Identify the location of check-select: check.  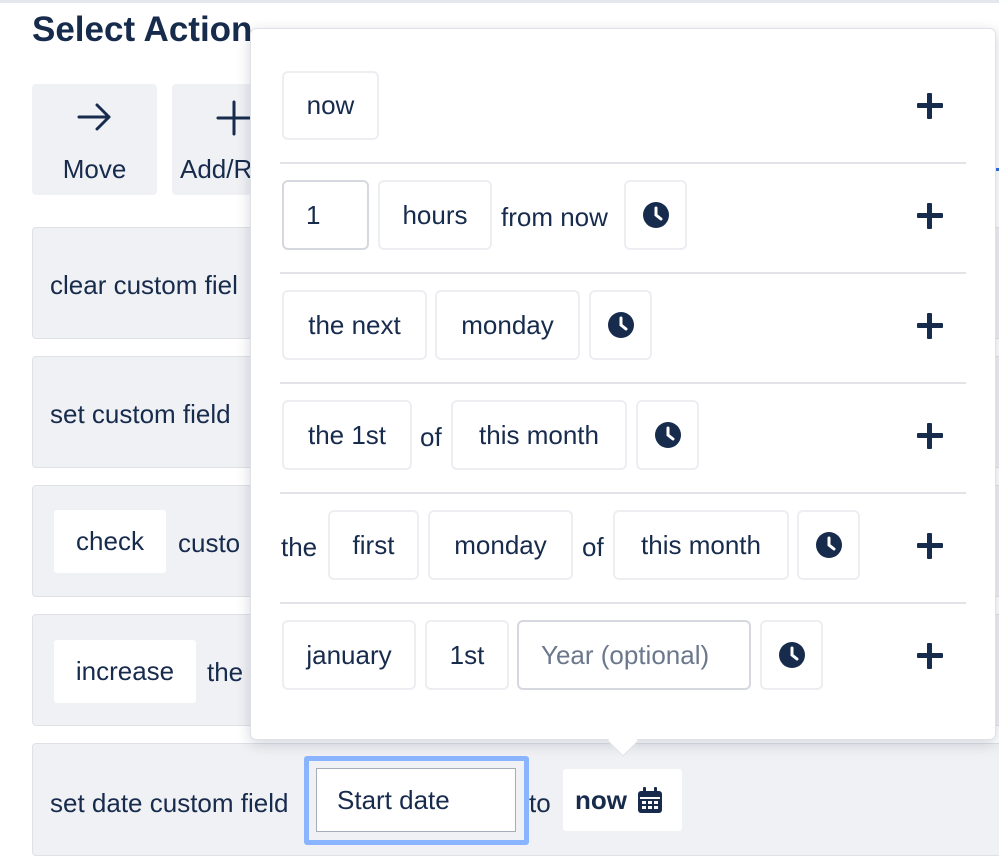
(110, 541).